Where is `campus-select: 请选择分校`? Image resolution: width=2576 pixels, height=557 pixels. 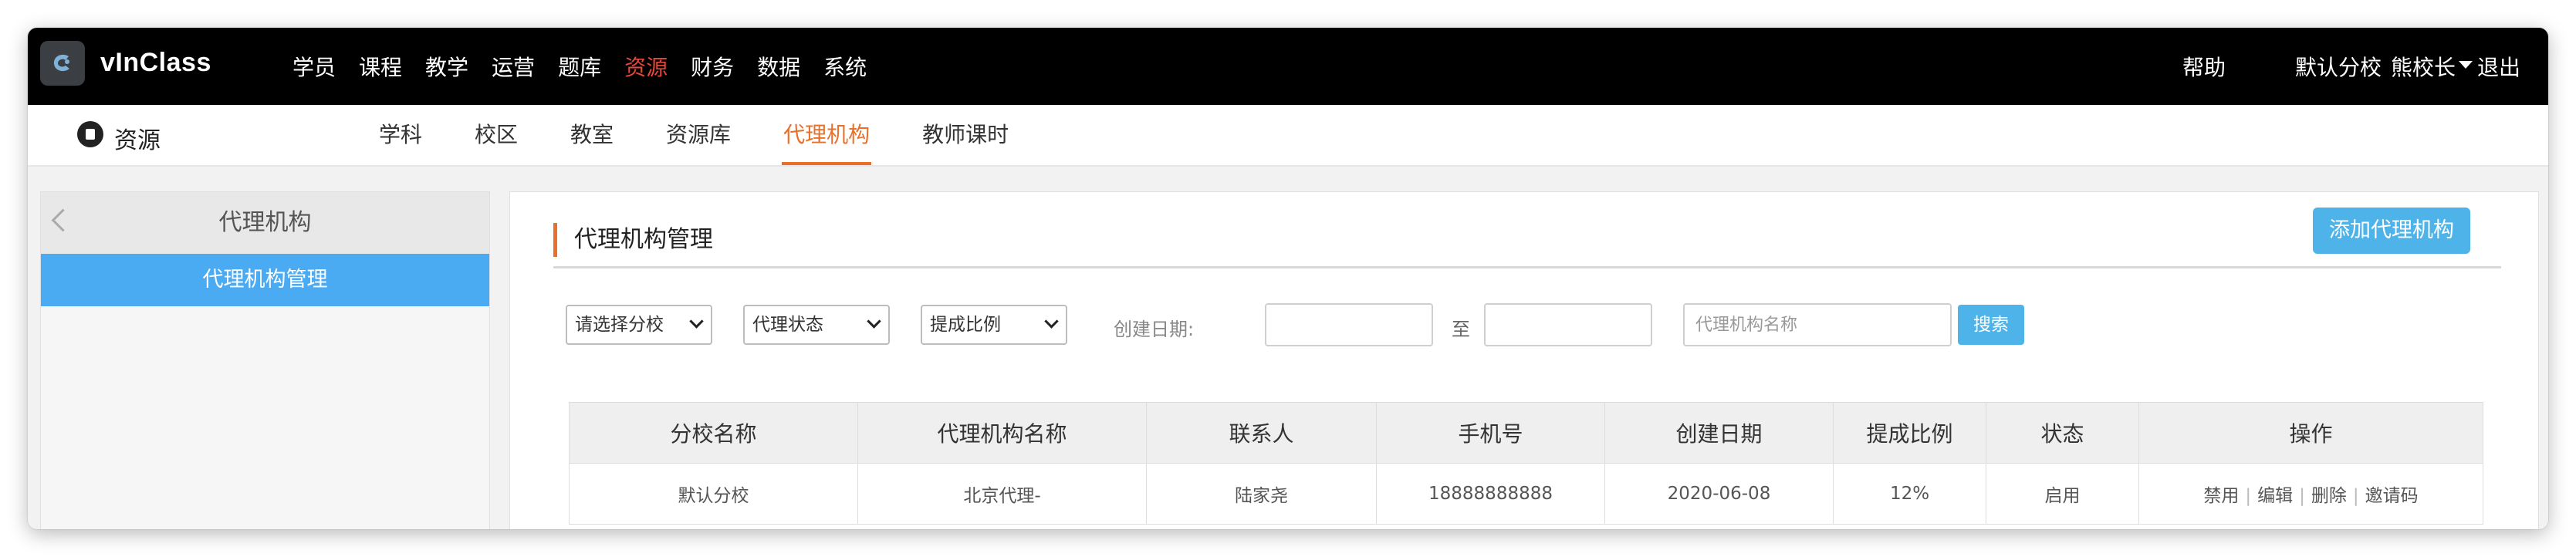 campus-select: 请选择分校 is located at coordinates (639, 325).